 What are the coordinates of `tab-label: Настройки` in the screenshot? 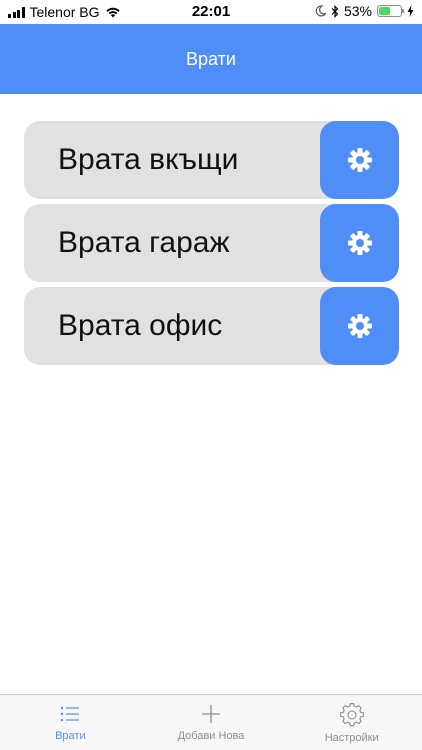 It's located at (351, 738).